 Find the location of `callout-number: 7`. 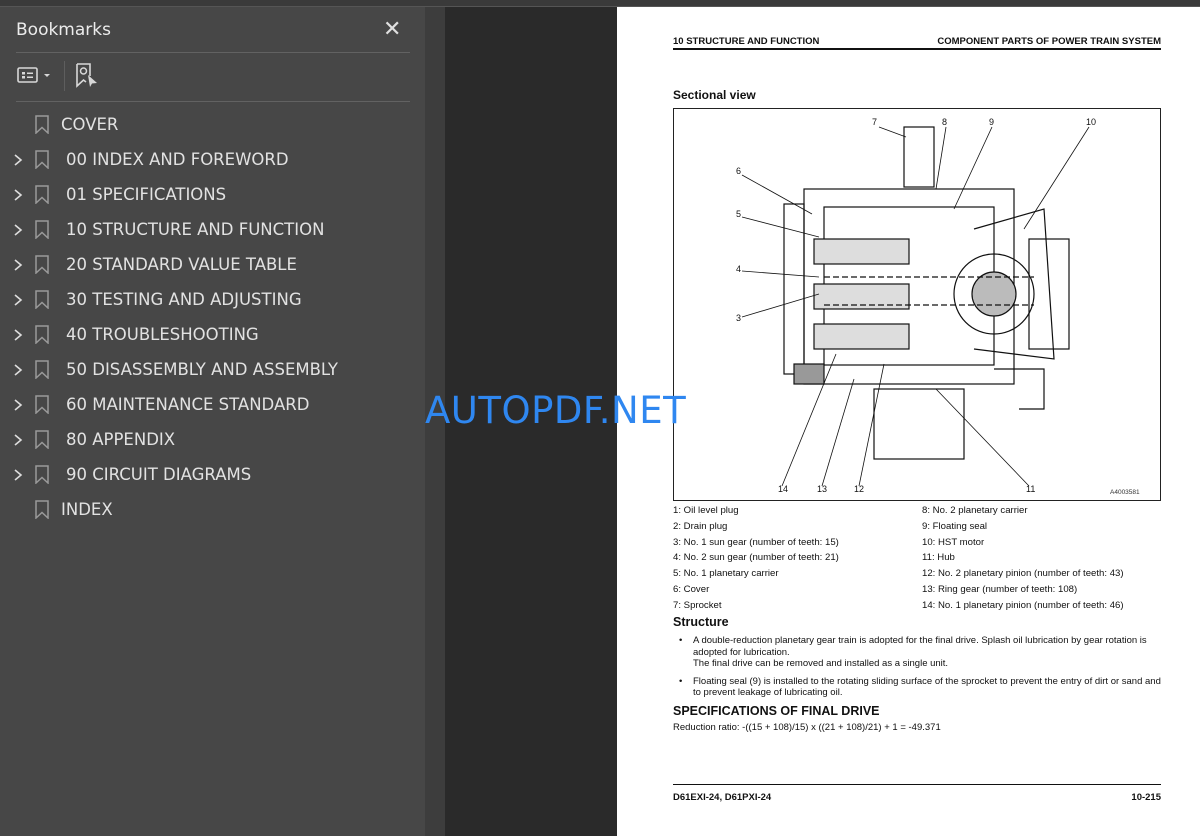

callout-number: 7 is located at coordinates (874, 122).